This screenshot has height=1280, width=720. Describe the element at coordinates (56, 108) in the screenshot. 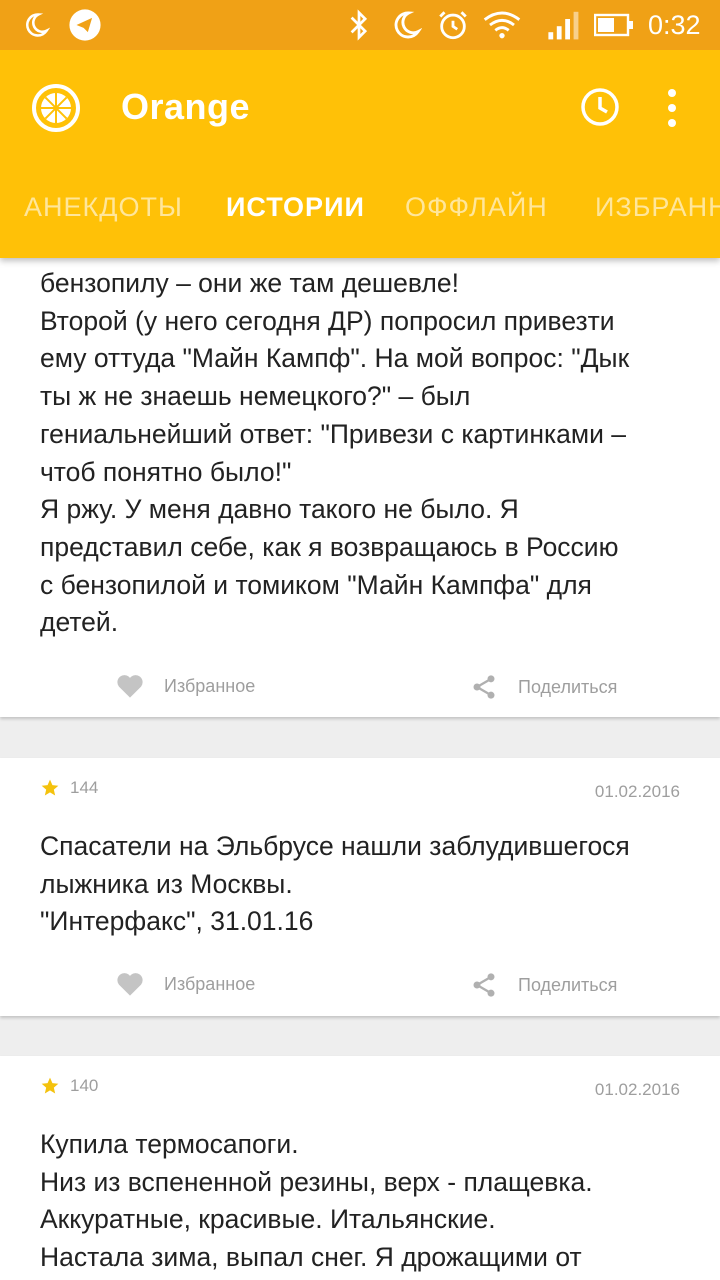

I see `orange-slice-logo-icon` at that location.